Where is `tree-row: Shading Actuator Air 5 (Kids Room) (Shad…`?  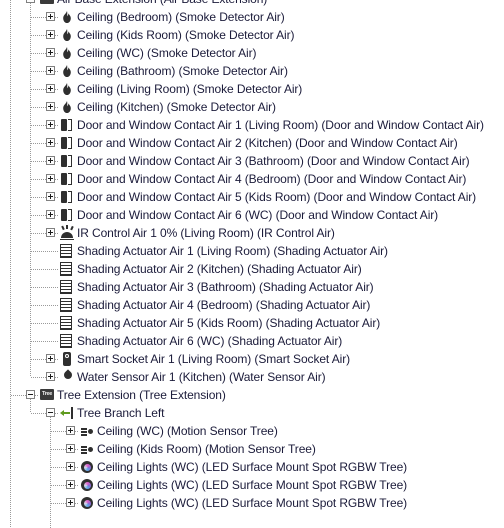 tree-row: Shading Actuator Air 5 (Kids Room) (Shad… is located at coordinates (252, 323).